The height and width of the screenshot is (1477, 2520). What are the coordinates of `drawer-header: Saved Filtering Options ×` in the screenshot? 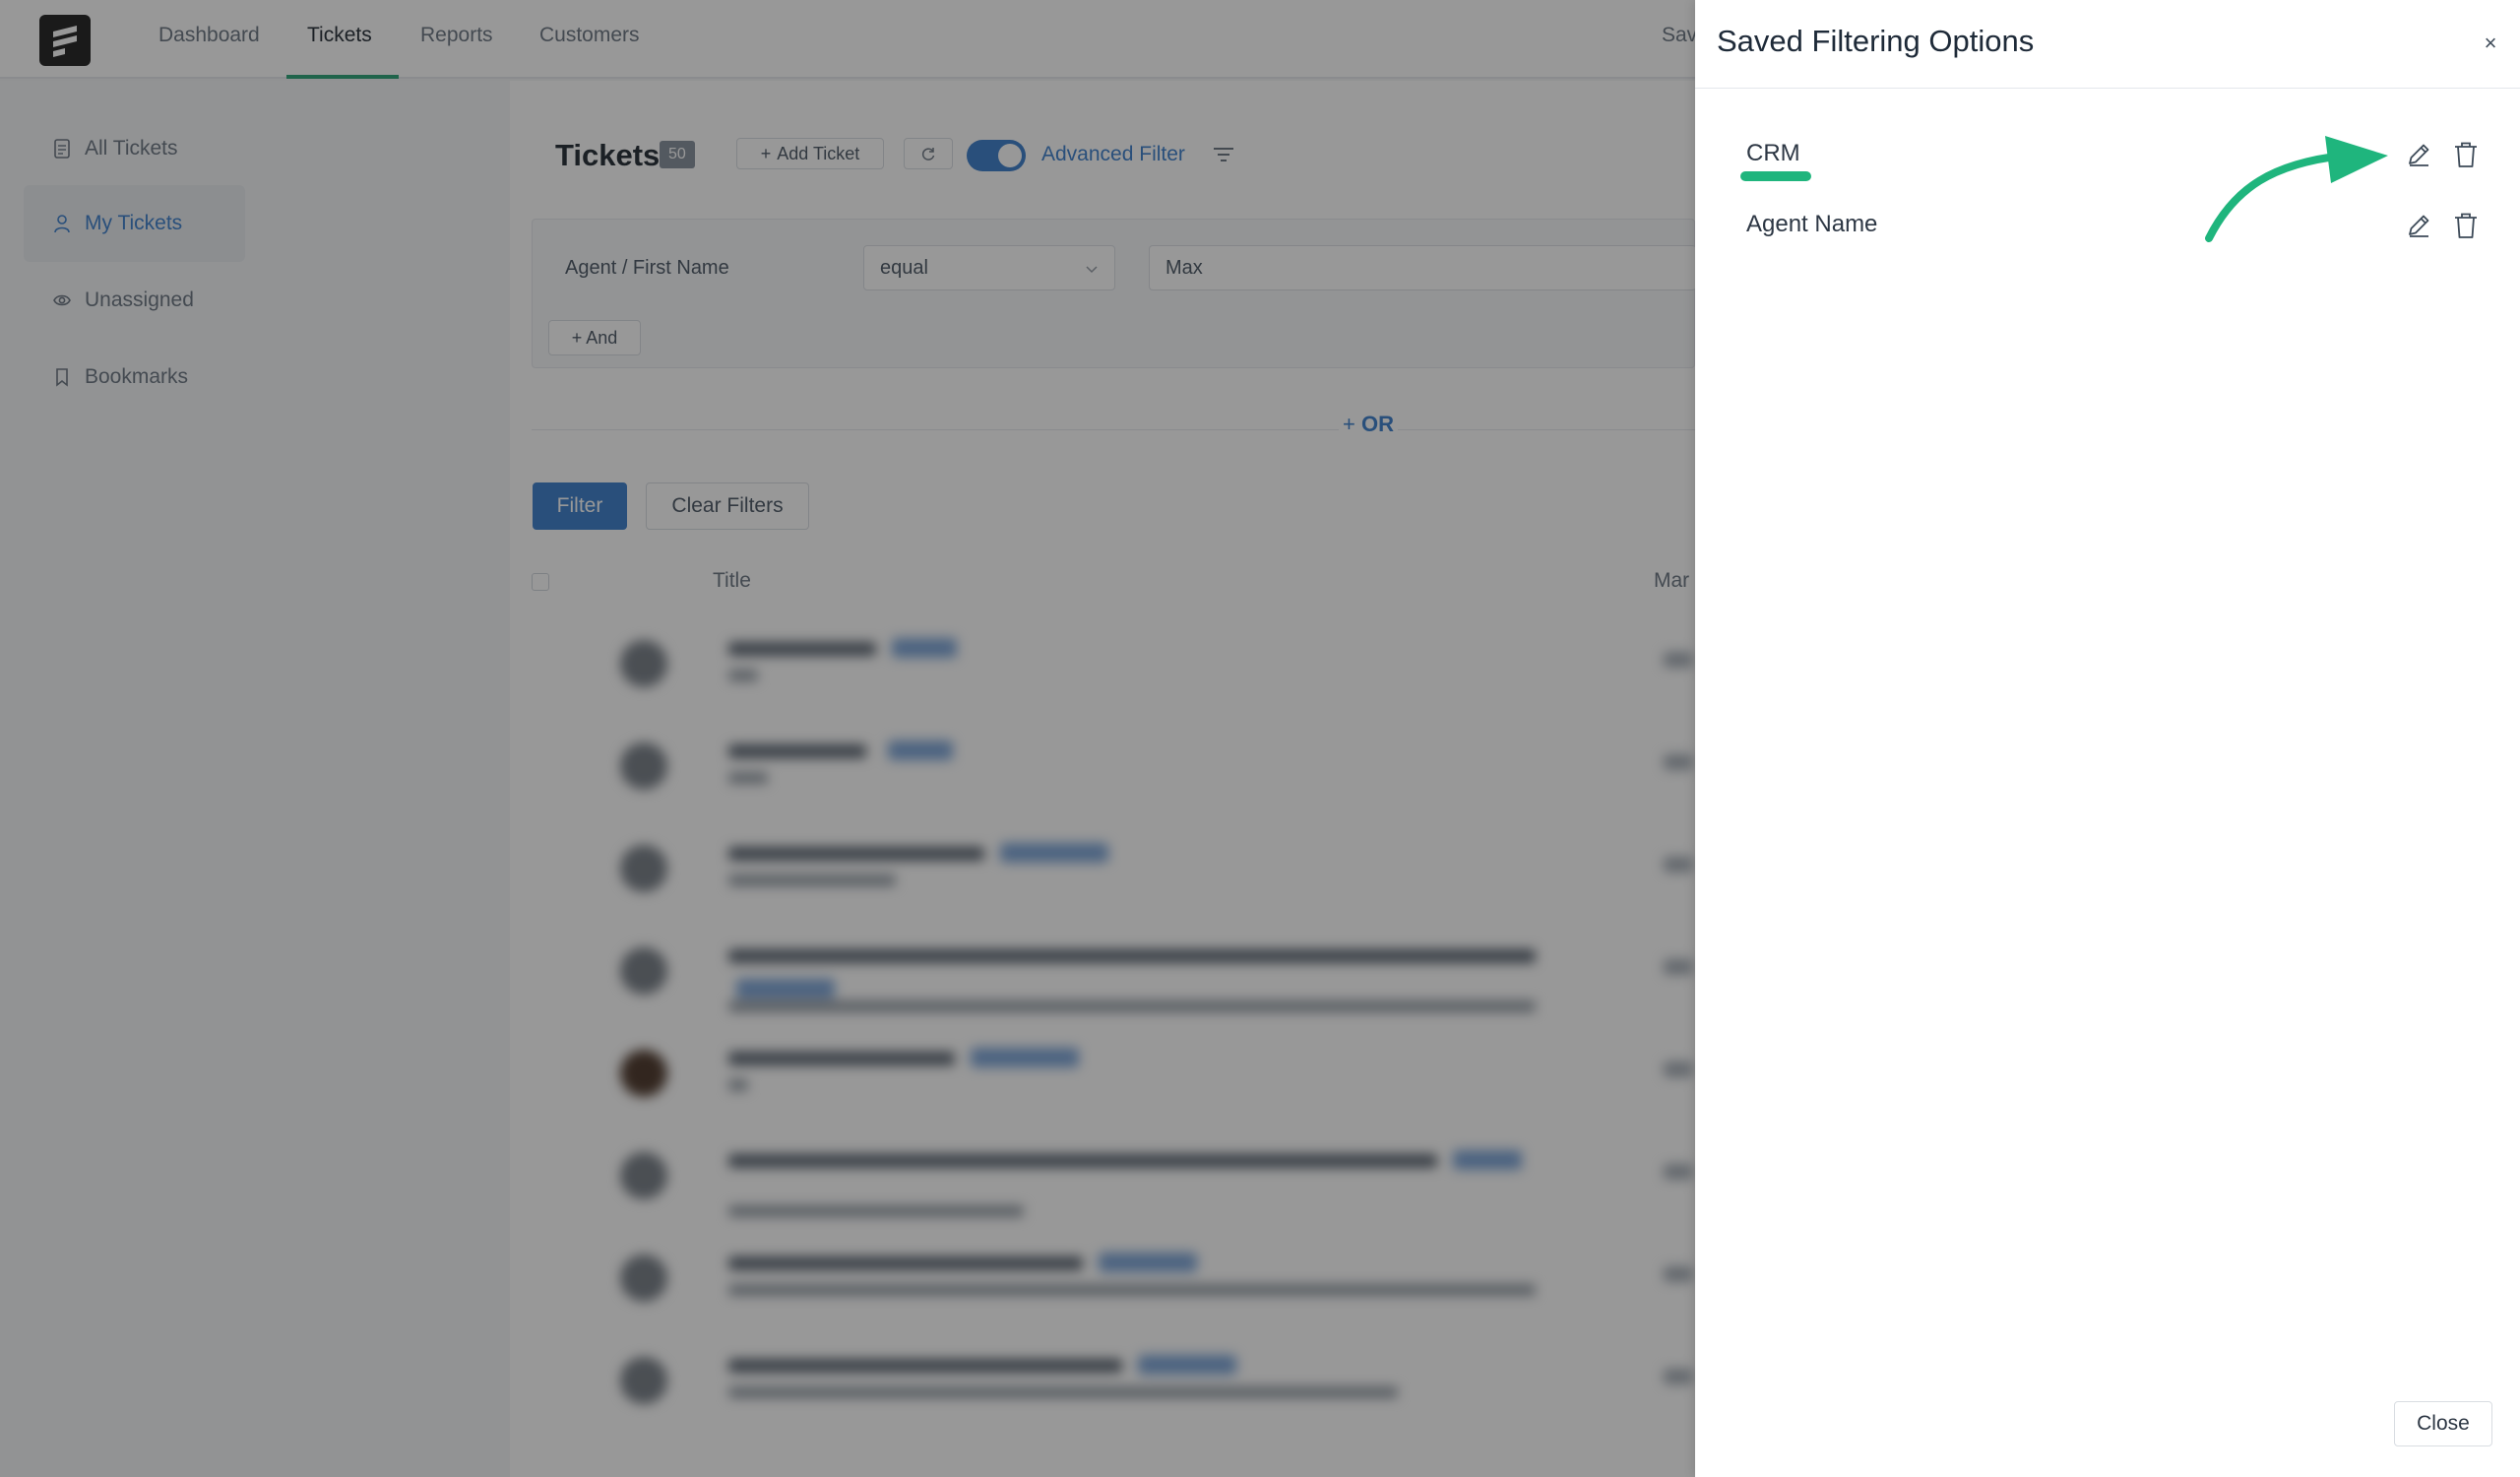 It's located at (2107, 44).